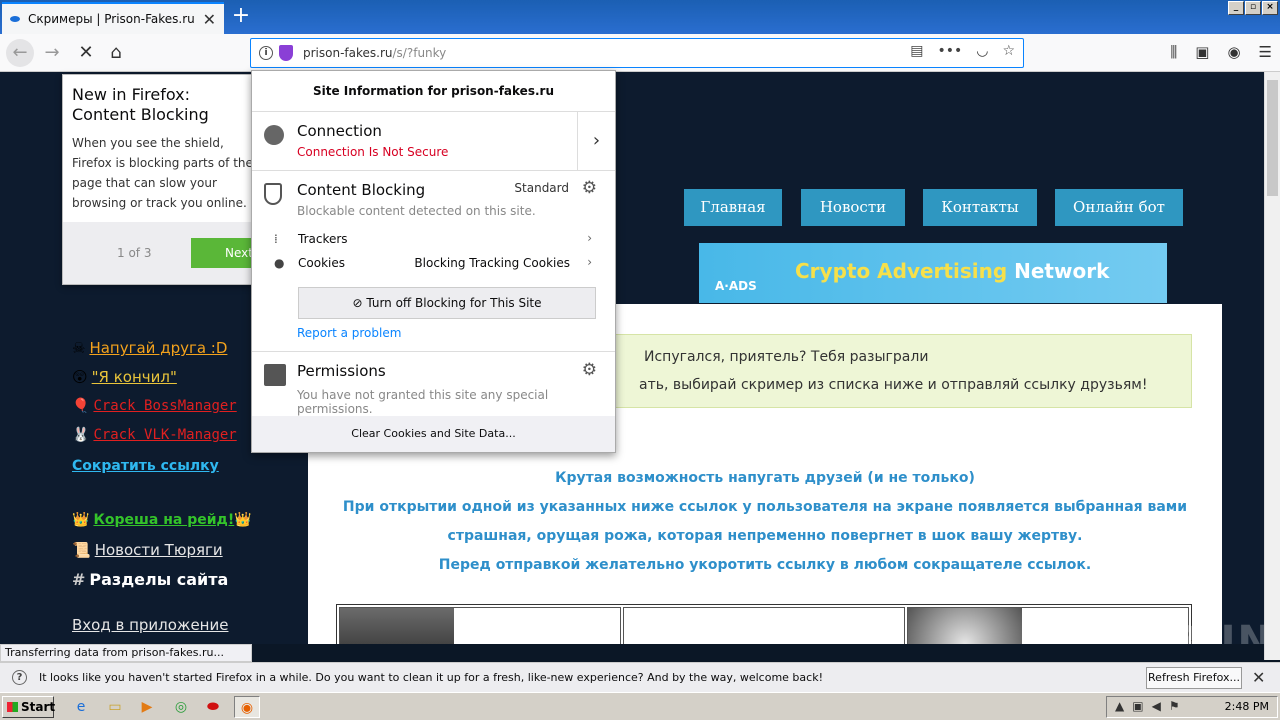 This screenshot has width=1280, height=720. What do you see at coordinates (1258, 677) in the screenshot?
I see `close-icon: ✕` at bounding box center [1258, 677].